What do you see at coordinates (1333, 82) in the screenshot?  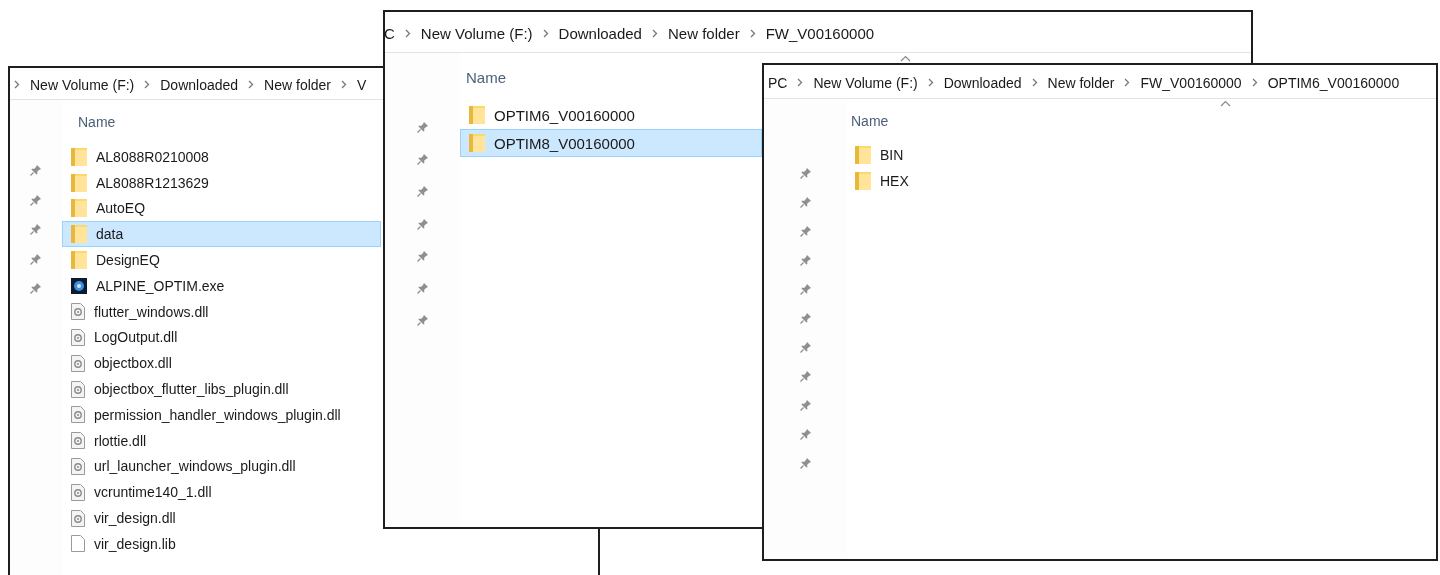 I see `breadcrumb: OPTIM6_V00160000` at bounding box center [1333, 82].